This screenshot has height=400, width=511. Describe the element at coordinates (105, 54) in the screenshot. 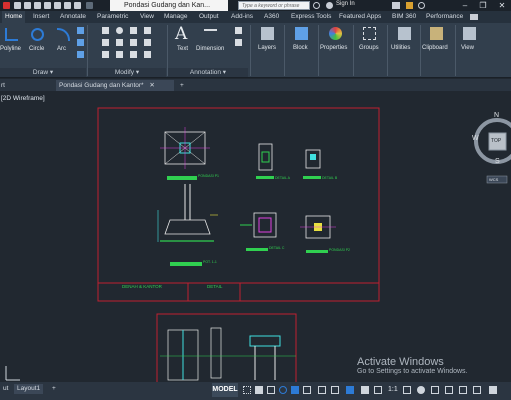

I see `stretch-icon` at that location.